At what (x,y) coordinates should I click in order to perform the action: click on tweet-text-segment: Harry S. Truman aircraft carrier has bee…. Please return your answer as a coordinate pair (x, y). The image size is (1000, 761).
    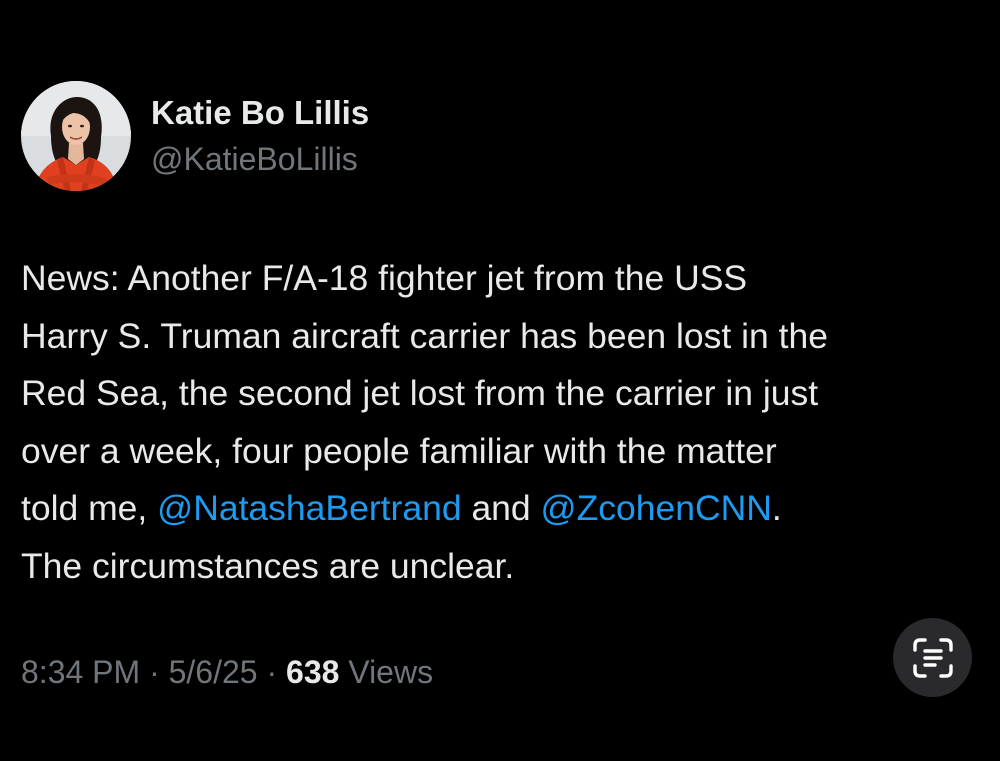
    Looking at the image, I should click on (424, 335).